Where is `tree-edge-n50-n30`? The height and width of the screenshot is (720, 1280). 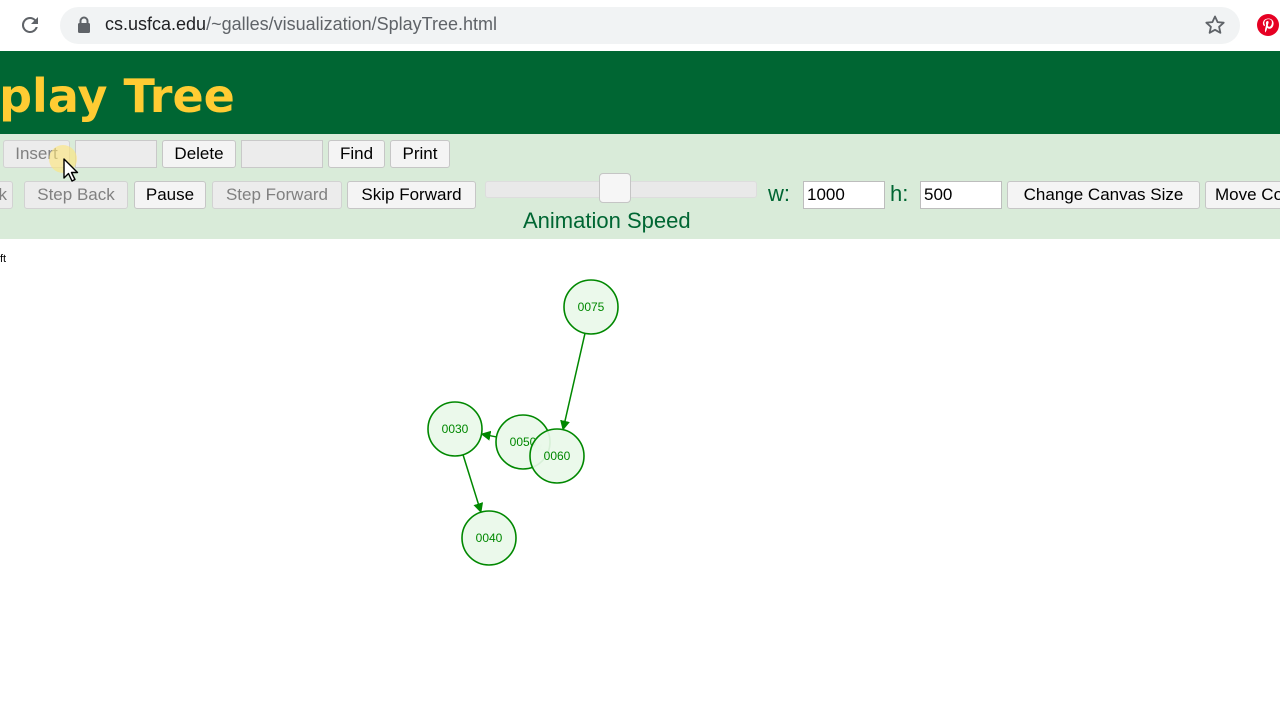 tree-edge-n50-n30 is located at coordinates (488, 435).